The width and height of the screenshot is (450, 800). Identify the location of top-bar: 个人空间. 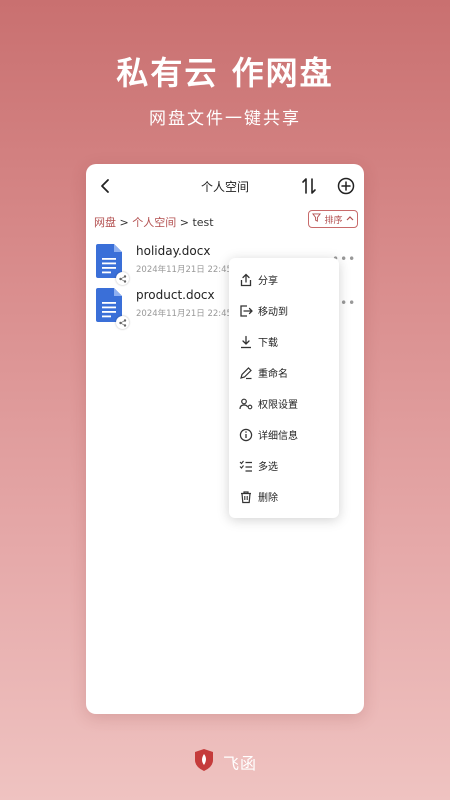
(225, 186).